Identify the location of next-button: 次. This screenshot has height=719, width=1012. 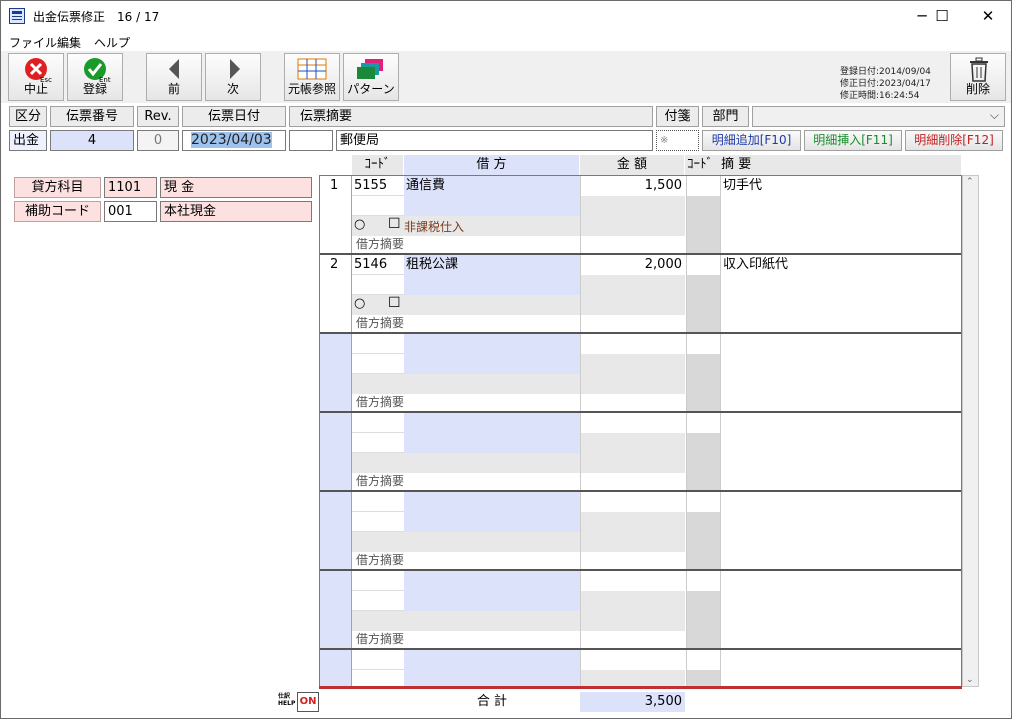
(233, 77).